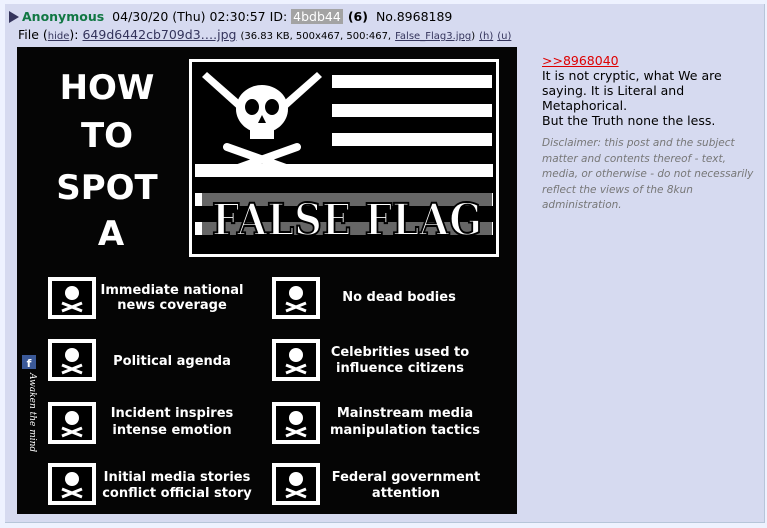  I want to click on side-text: Awaken the mind, so click(32, 412).